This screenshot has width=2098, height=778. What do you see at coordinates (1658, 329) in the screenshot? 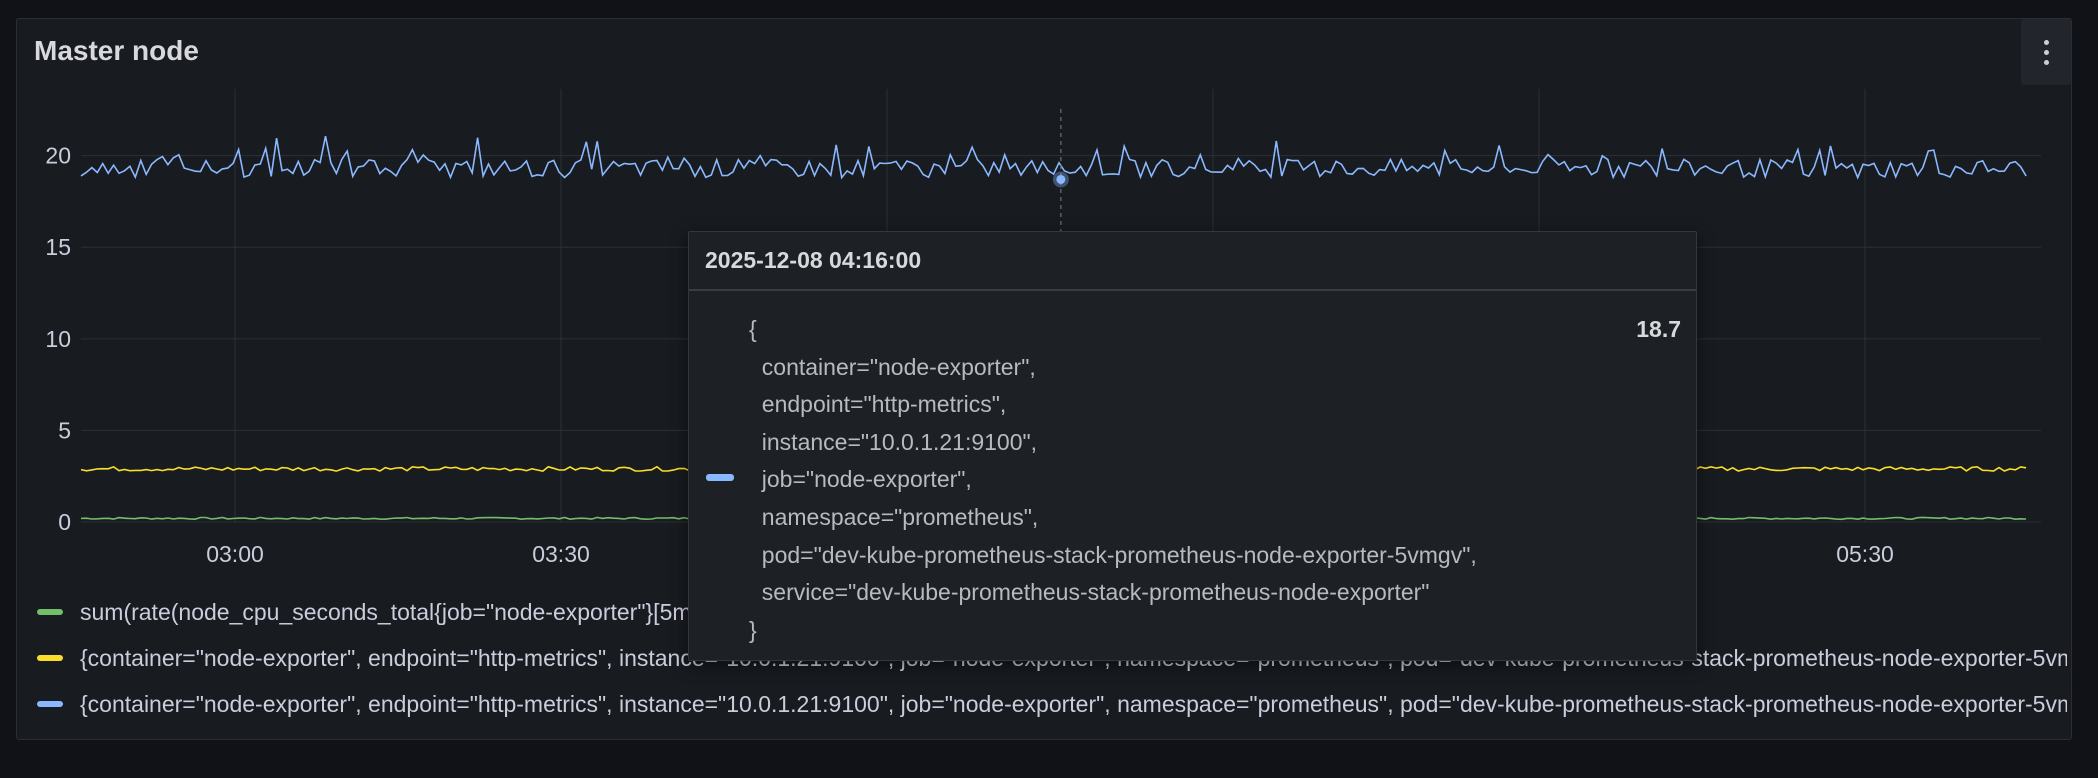
I see `tooltip-value: 18.7` at bounding box center [1658, 329].